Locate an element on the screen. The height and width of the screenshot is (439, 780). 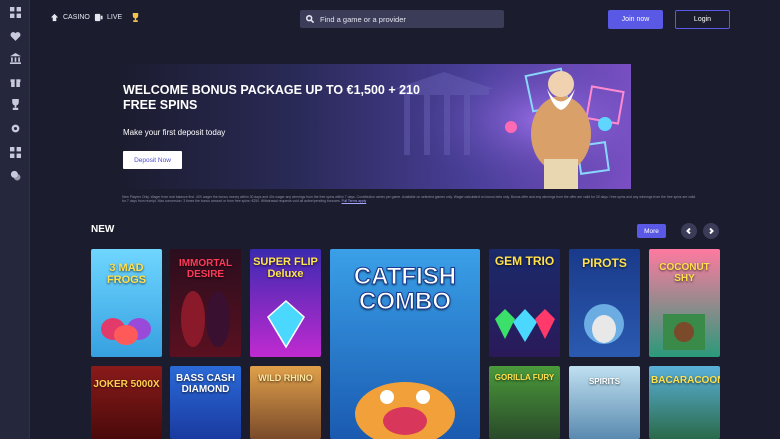
game-title: JOKER 5000X is located at coordinates (126, 384).